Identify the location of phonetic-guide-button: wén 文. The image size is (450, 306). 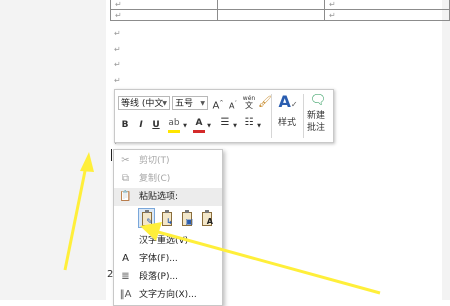
(249, 102).